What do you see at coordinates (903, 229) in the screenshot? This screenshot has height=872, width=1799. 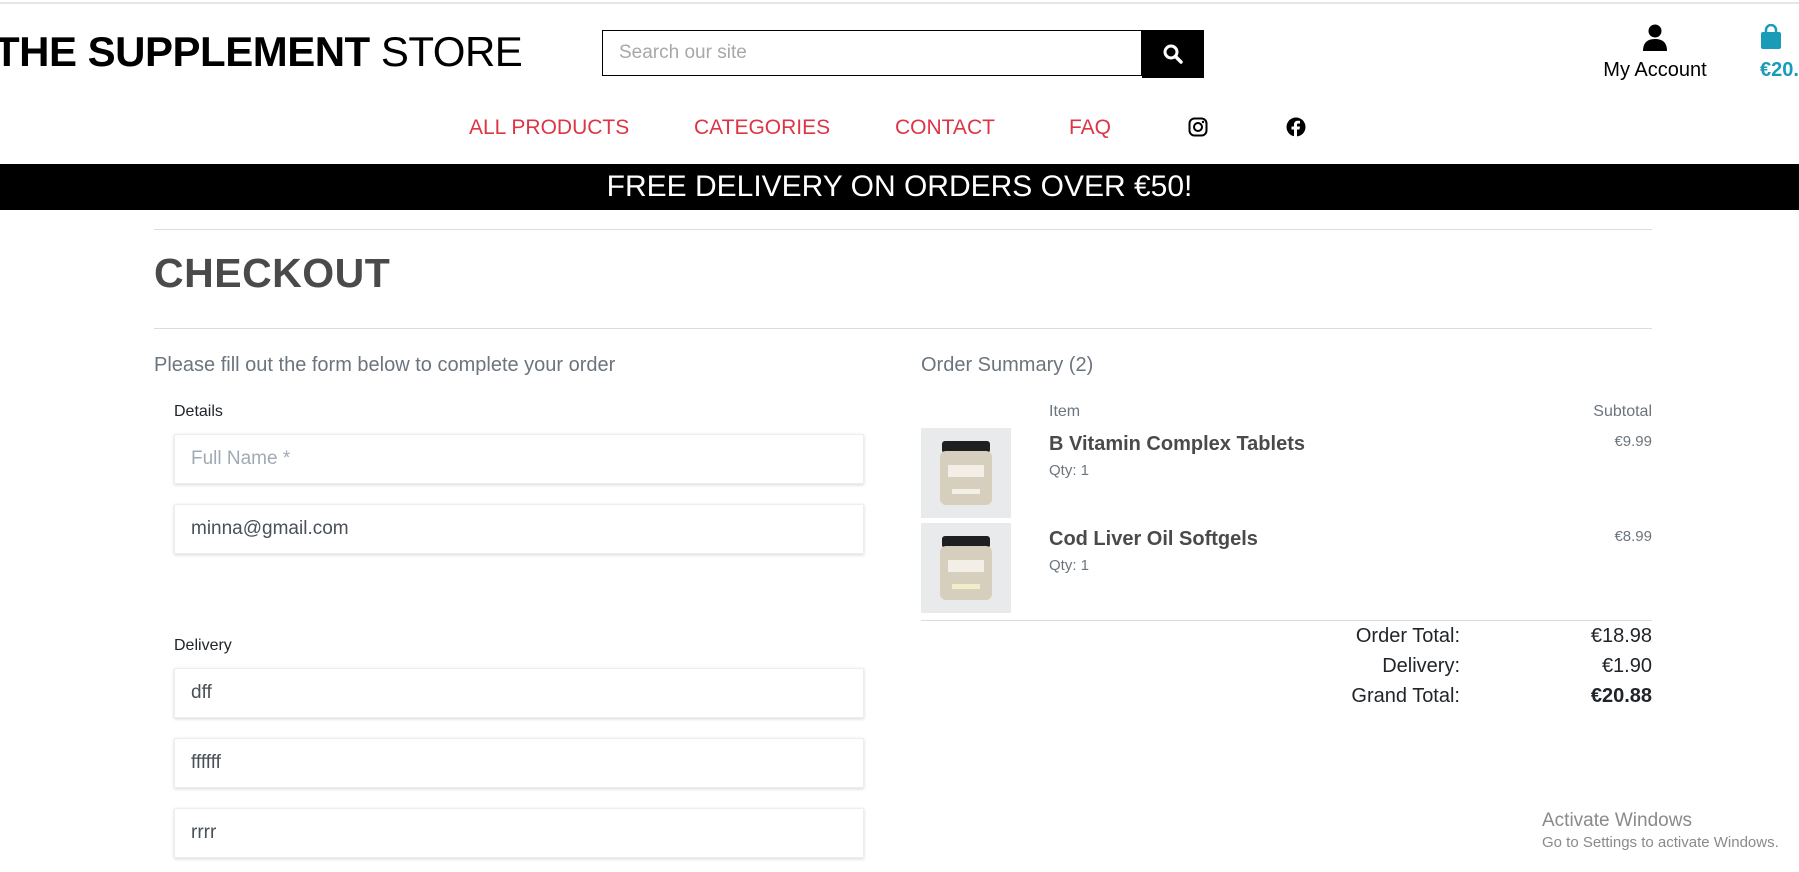 I see `divider-top` at bounding box center [903, 229].